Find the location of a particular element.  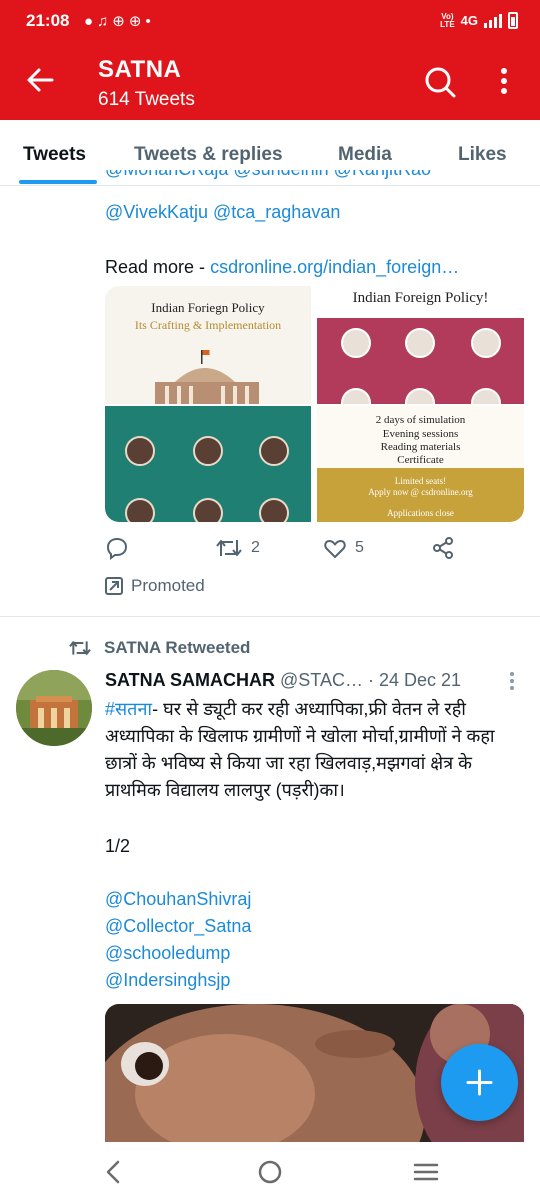

thread-count: 1/2 is located at coordinates (118, 846).